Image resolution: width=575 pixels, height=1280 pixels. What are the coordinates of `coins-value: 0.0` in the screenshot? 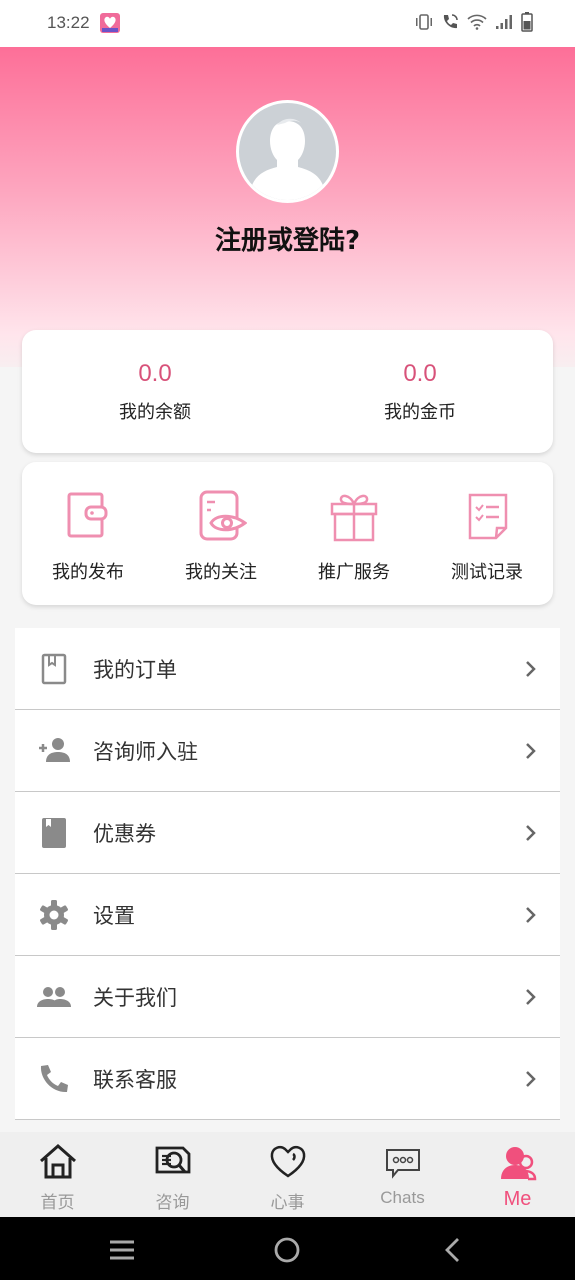 It's located at (420, 373).